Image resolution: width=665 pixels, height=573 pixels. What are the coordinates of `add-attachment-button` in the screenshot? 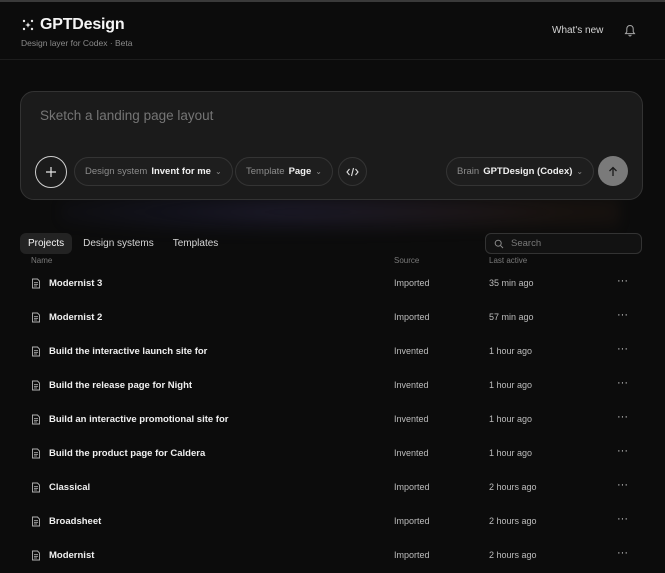 It's located at (51, 172).